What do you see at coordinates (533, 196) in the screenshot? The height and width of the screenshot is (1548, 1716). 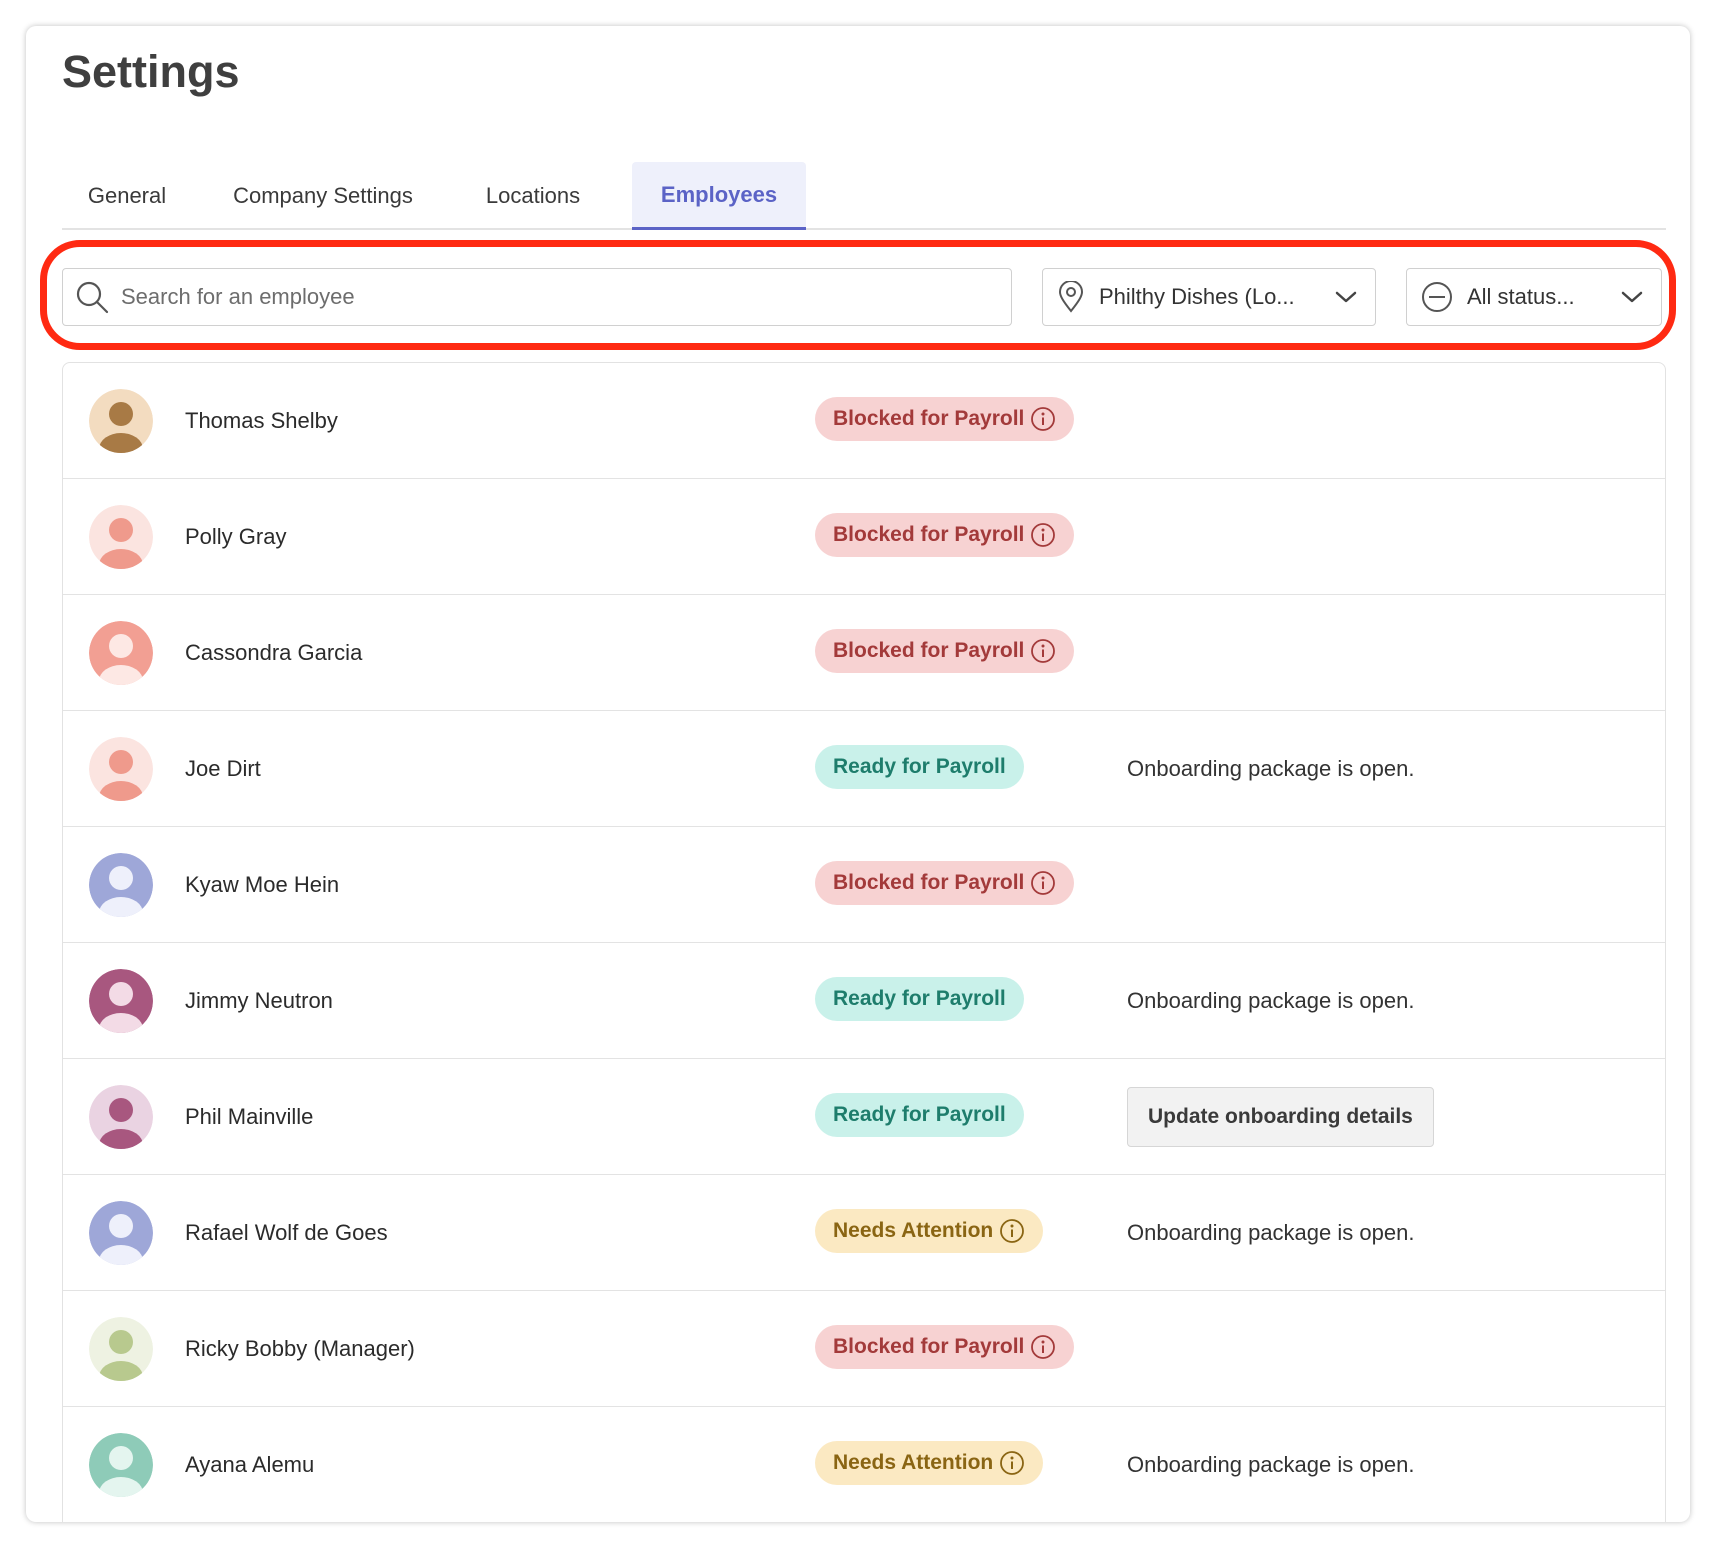 I see `tab-locations: Locations` at bounding box center [533, 196].